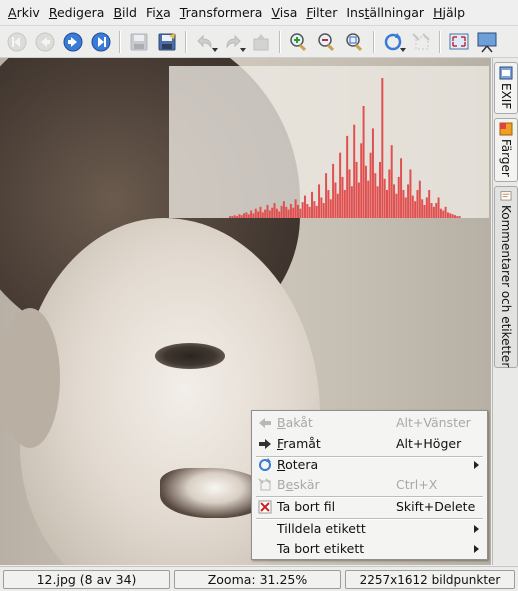 The height and width of the screenshot is (591, 518). What do you see at coordinates (421, 42) in the screenshot?
I see `crop-button` at bounding box center [421, 42].